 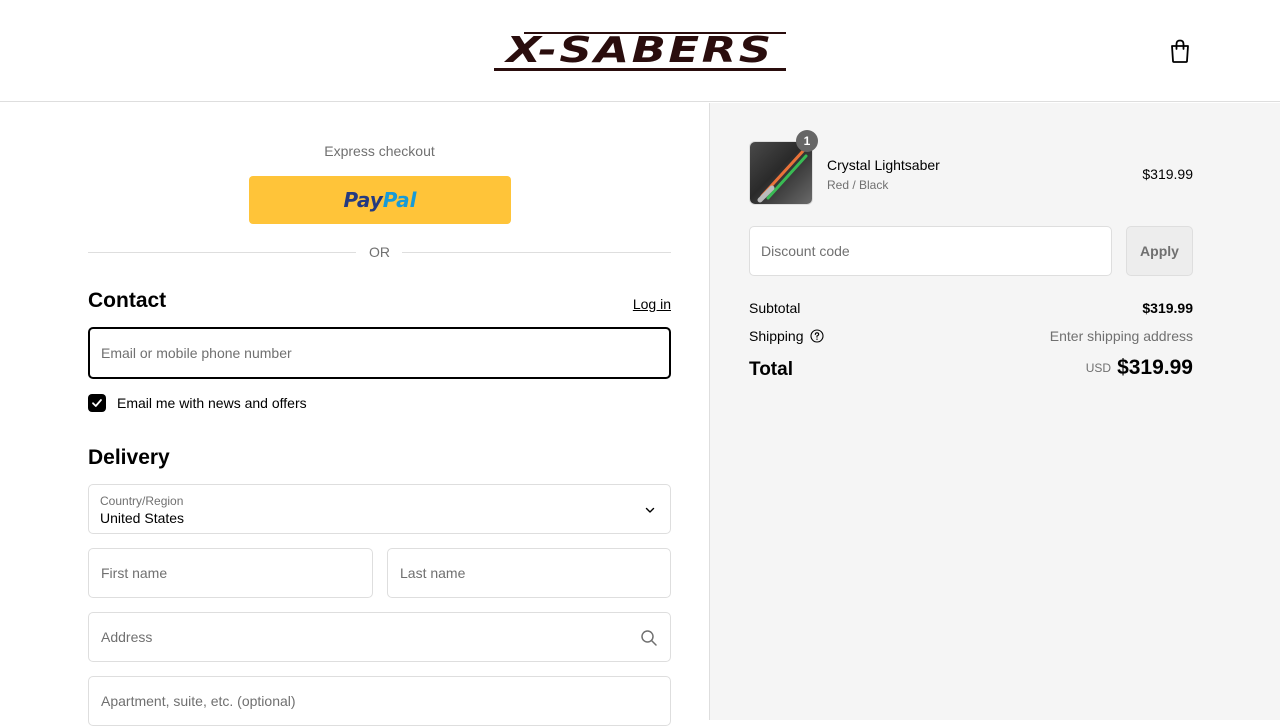 I want to click on first-name-input, so click(x=230, y=573).